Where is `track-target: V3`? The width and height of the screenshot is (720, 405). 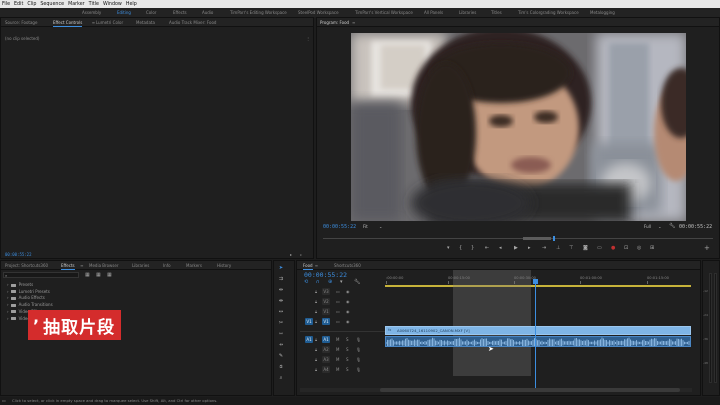 track-target: V3 is located at coordinates (326, 291).